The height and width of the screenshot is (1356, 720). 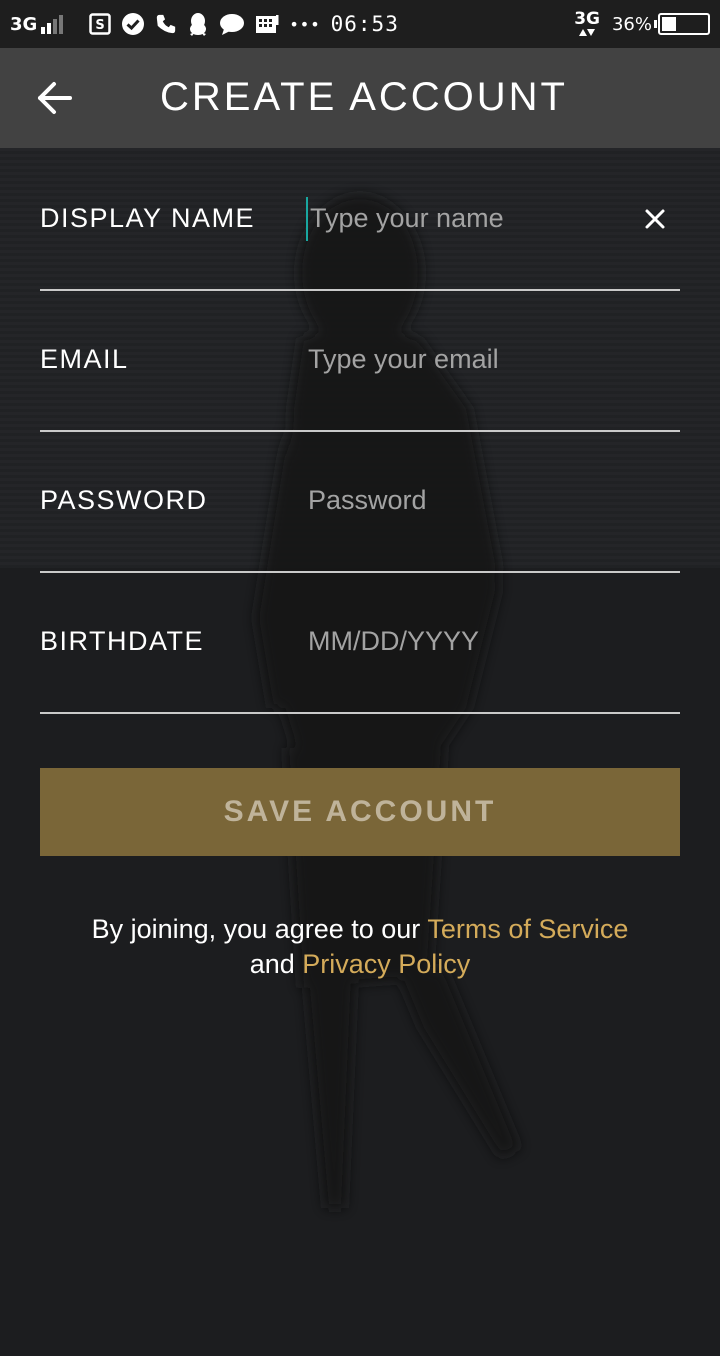 I want to click on svg-text: S, so click(x=100, y=25).